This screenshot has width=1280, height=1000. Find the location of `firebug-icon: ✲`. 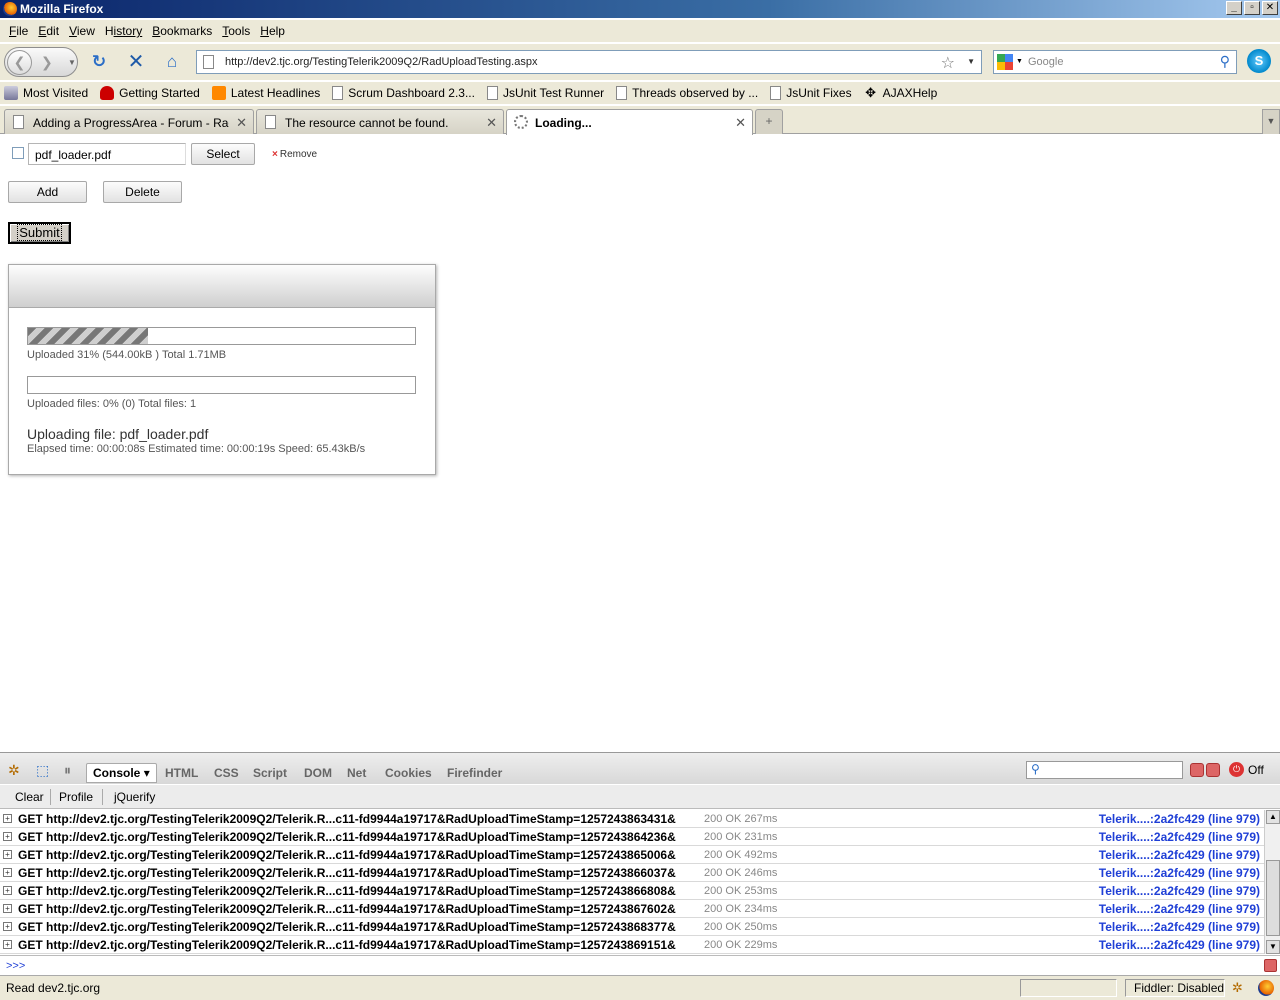

firebug-icon: ✲ is located at coordinates (14, 770).